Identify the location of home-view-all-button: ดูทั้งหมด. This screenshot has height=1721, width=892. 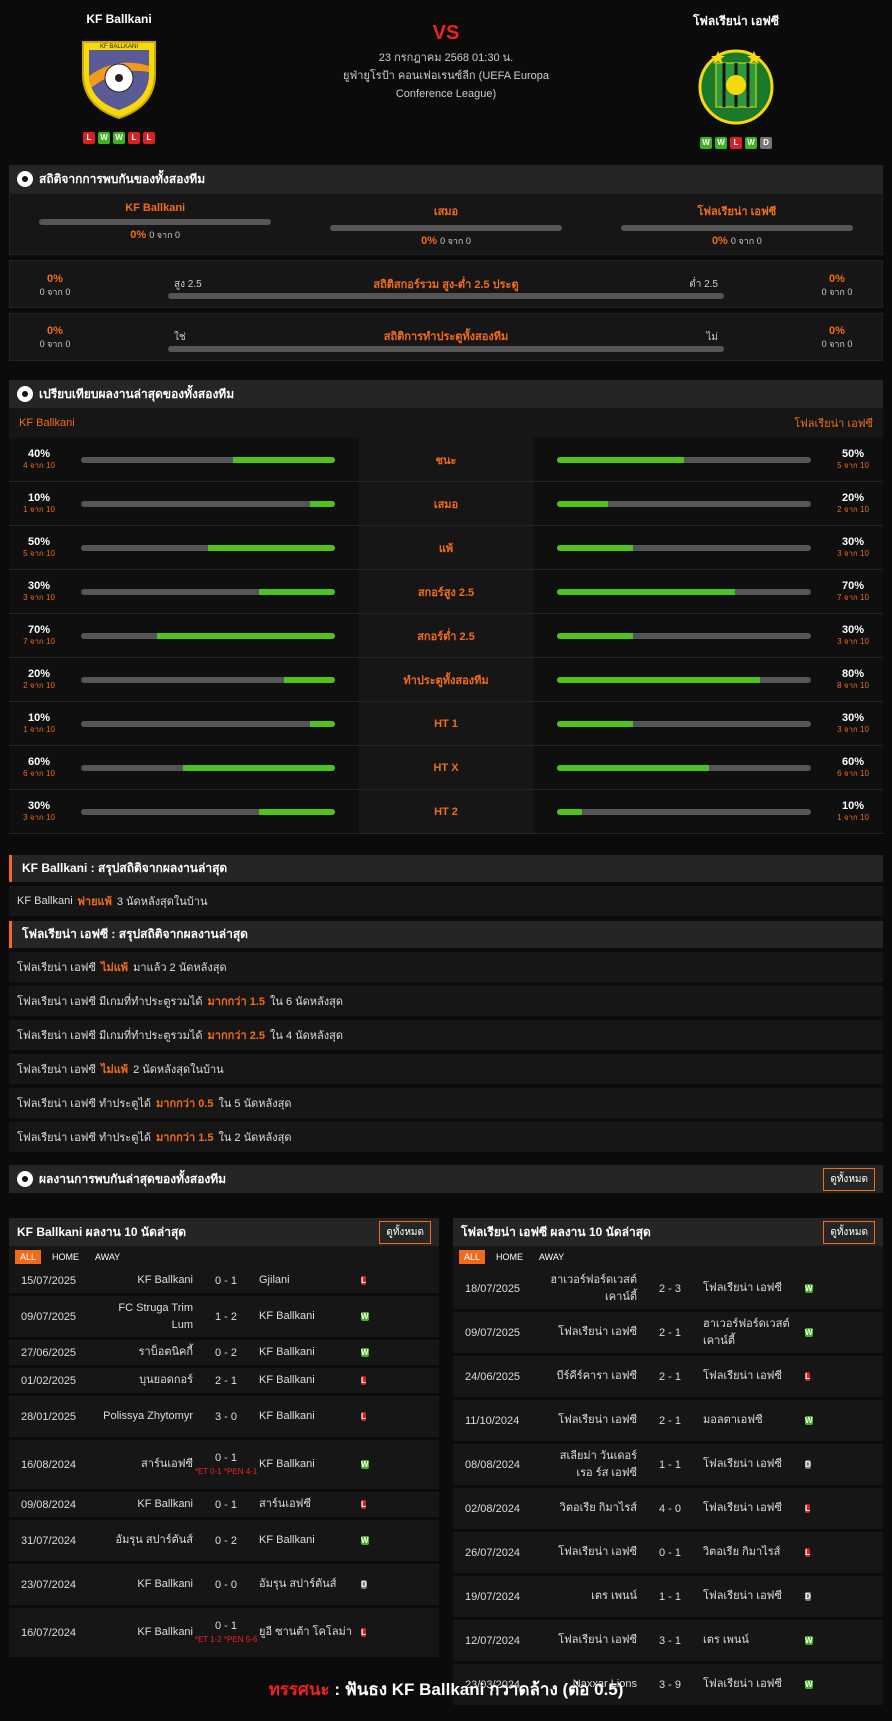
(405, 1232).